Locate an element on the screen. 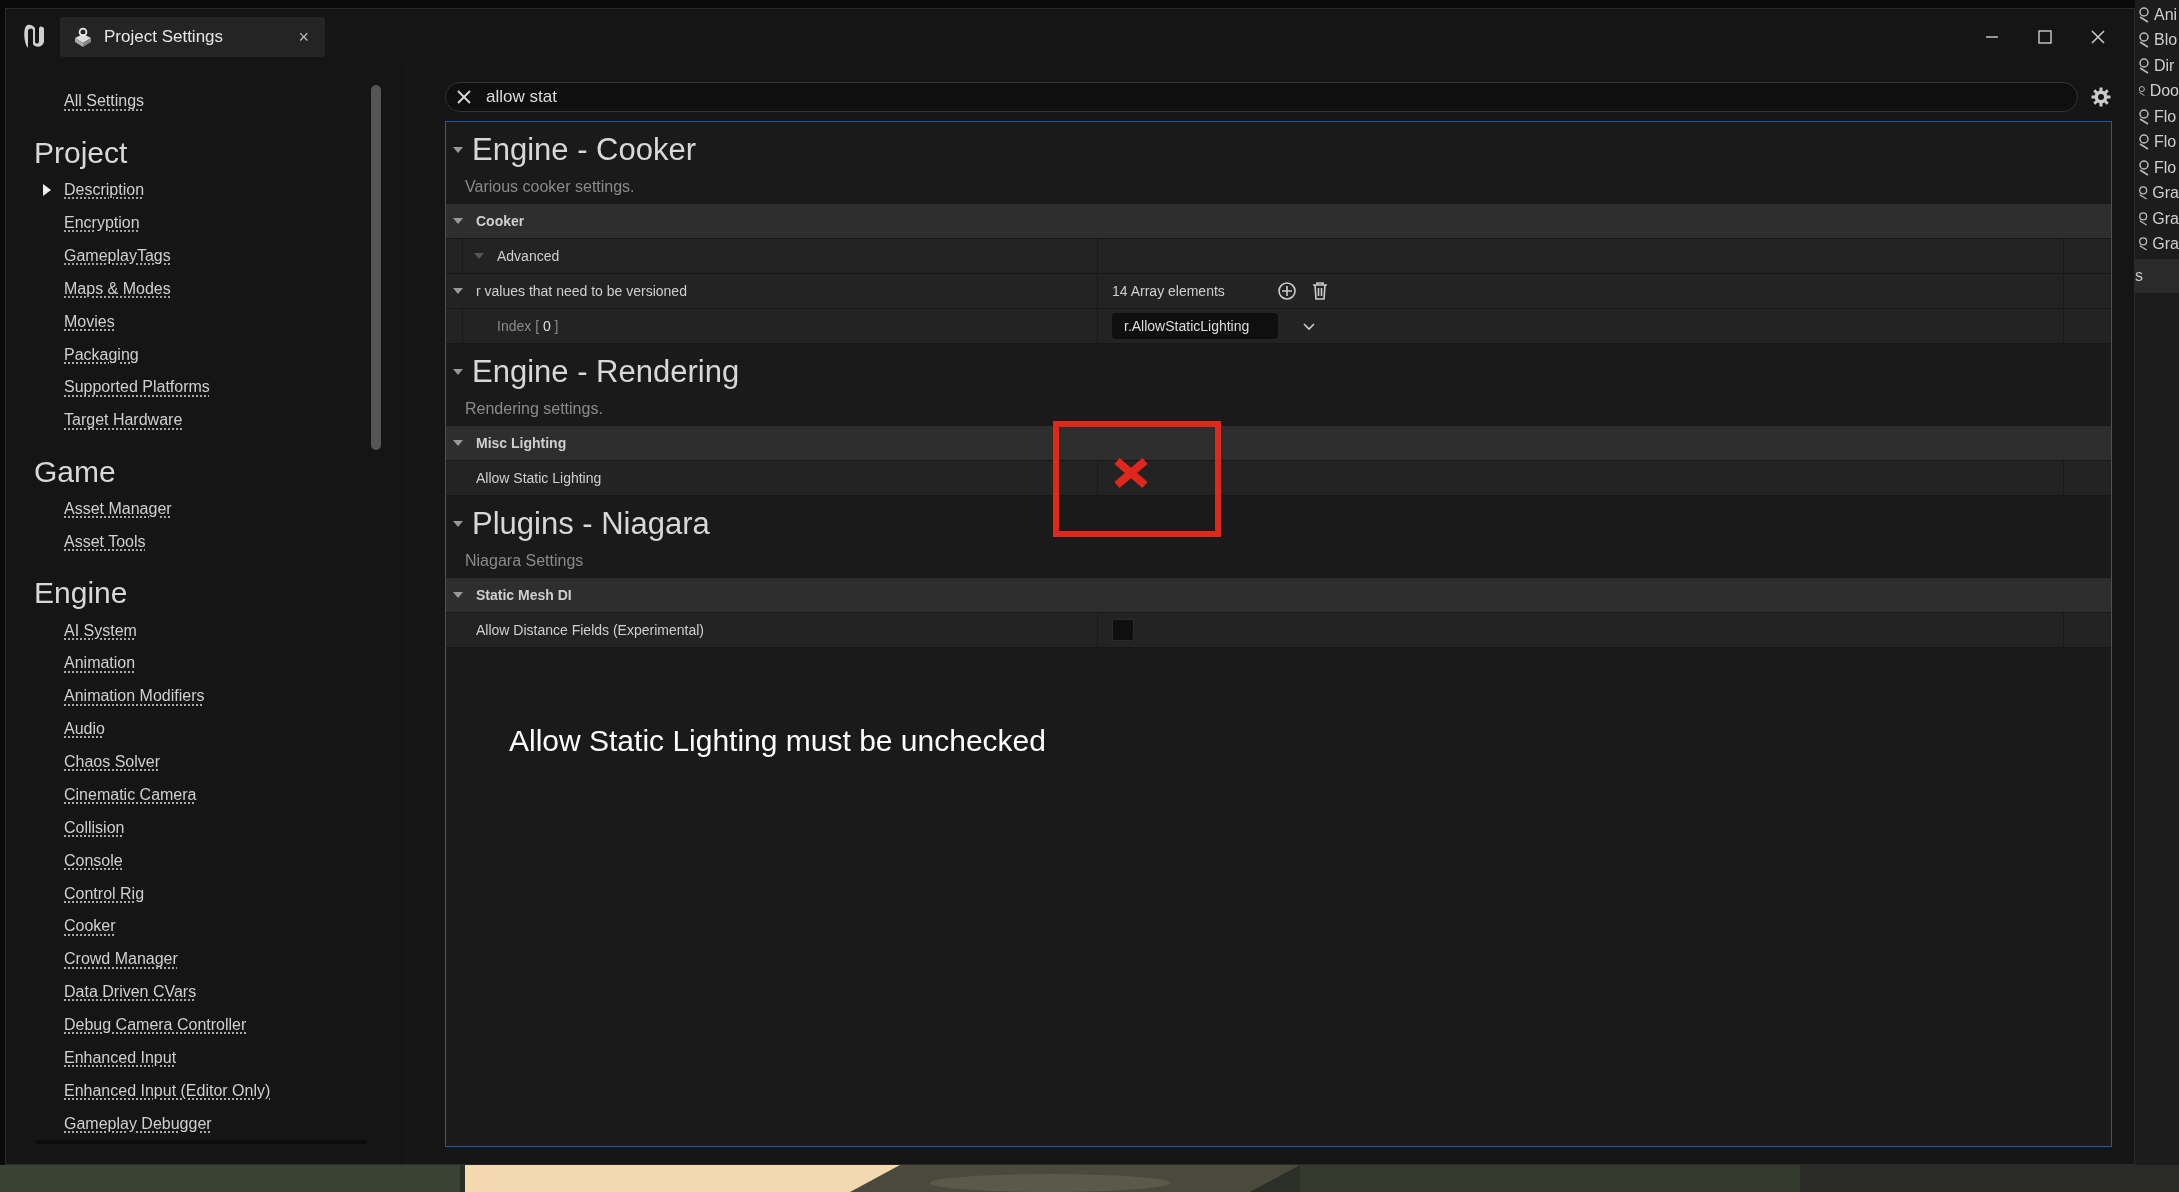 The image size is (2179, 1192). section-heading: Game is located at coordinates (75, 471).